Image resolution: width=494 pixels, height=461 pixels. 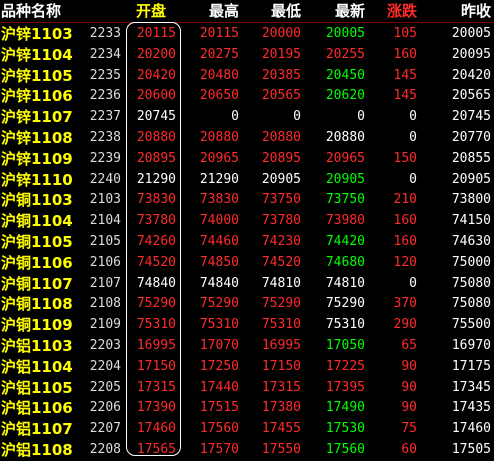 What do you see at coordinates (102, 11) in the screenshot?
I see `header-code` at bounding box center [102, 11].